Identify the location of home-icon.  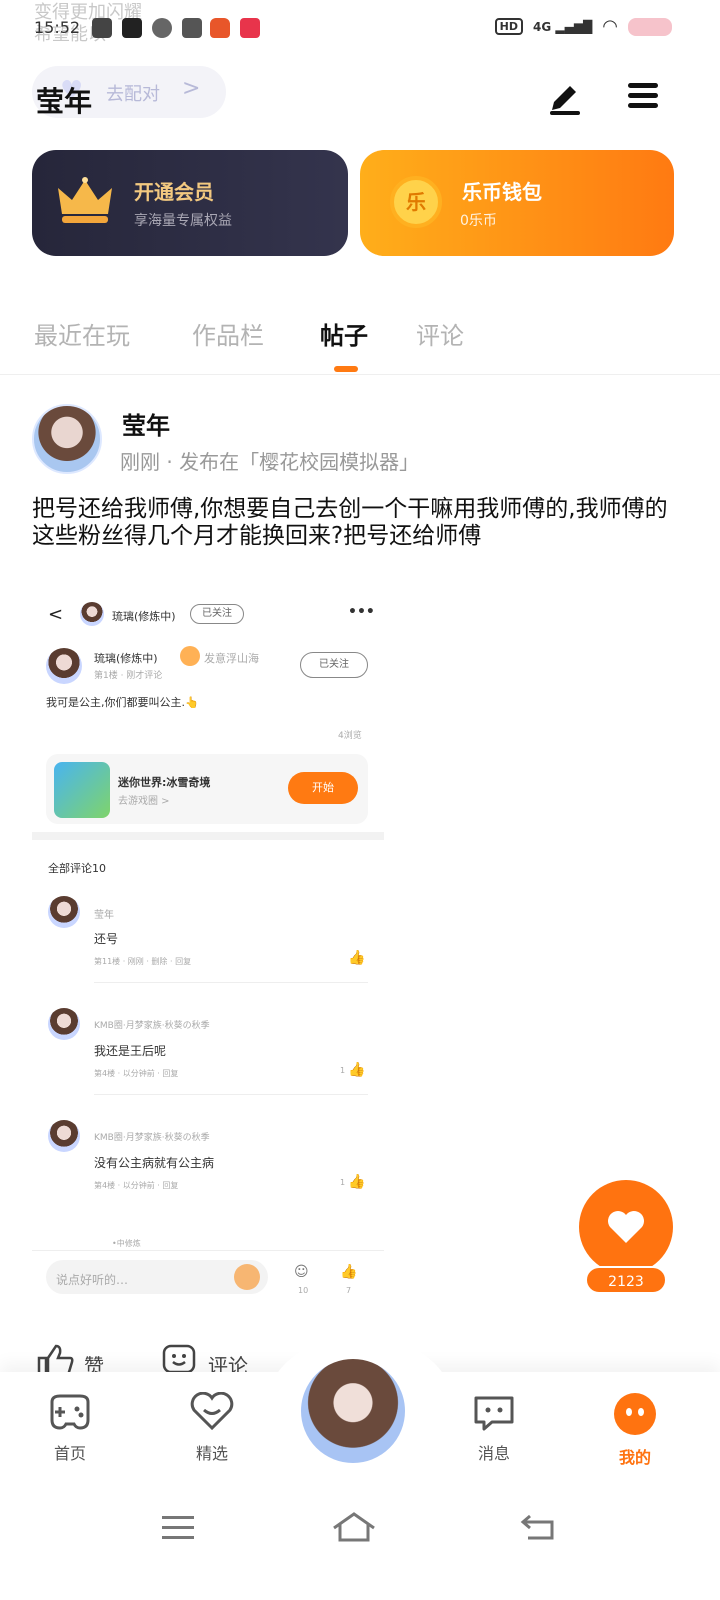
(354, 1527).